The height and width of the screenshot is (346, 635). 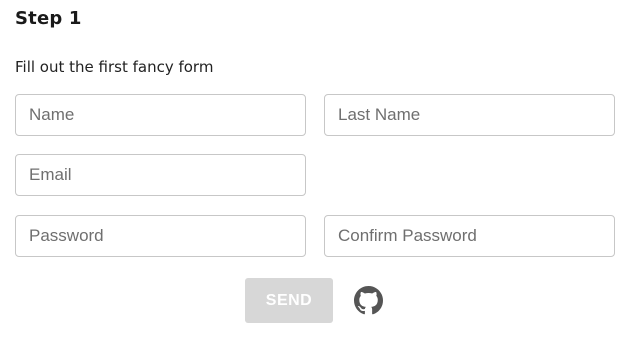 I want to click on github-link, so click(x=368, y=300).